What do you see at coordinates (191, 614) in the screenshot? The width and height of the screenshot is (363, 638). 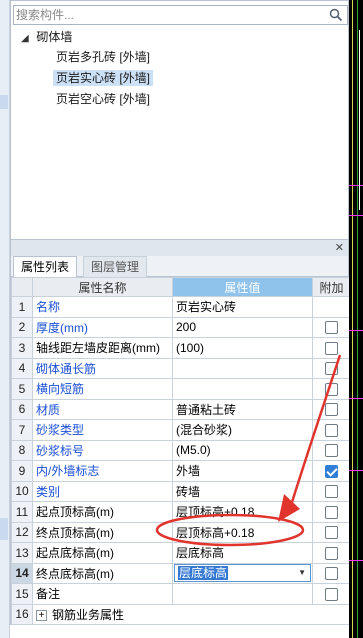 I see `property-name-cell: + 钢筋业务属性` at bounding box center [191, 614].